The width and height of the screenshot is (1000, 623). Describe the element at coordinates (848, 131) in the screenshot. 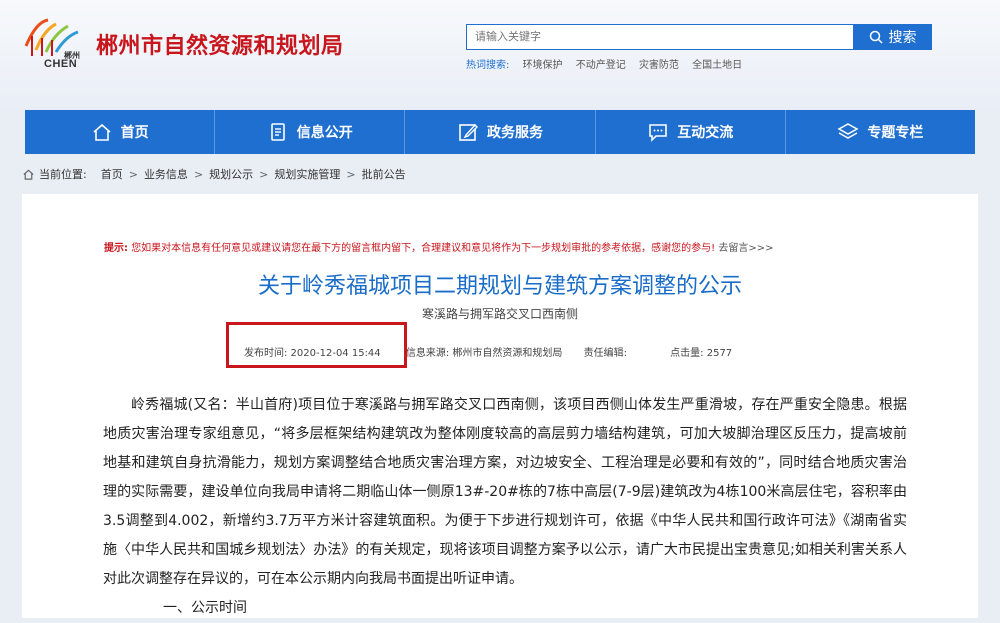

I see `layers-icon` at that location.